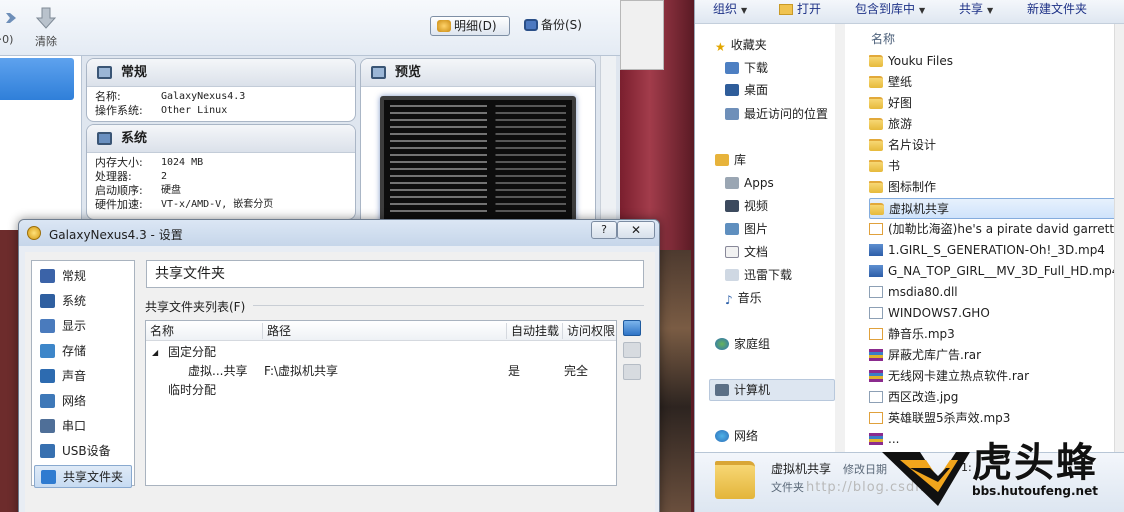  Describe the element at coordinates (217, 371) in the screenshot. I see `table-row-name: 虚拟...共享` at that location.